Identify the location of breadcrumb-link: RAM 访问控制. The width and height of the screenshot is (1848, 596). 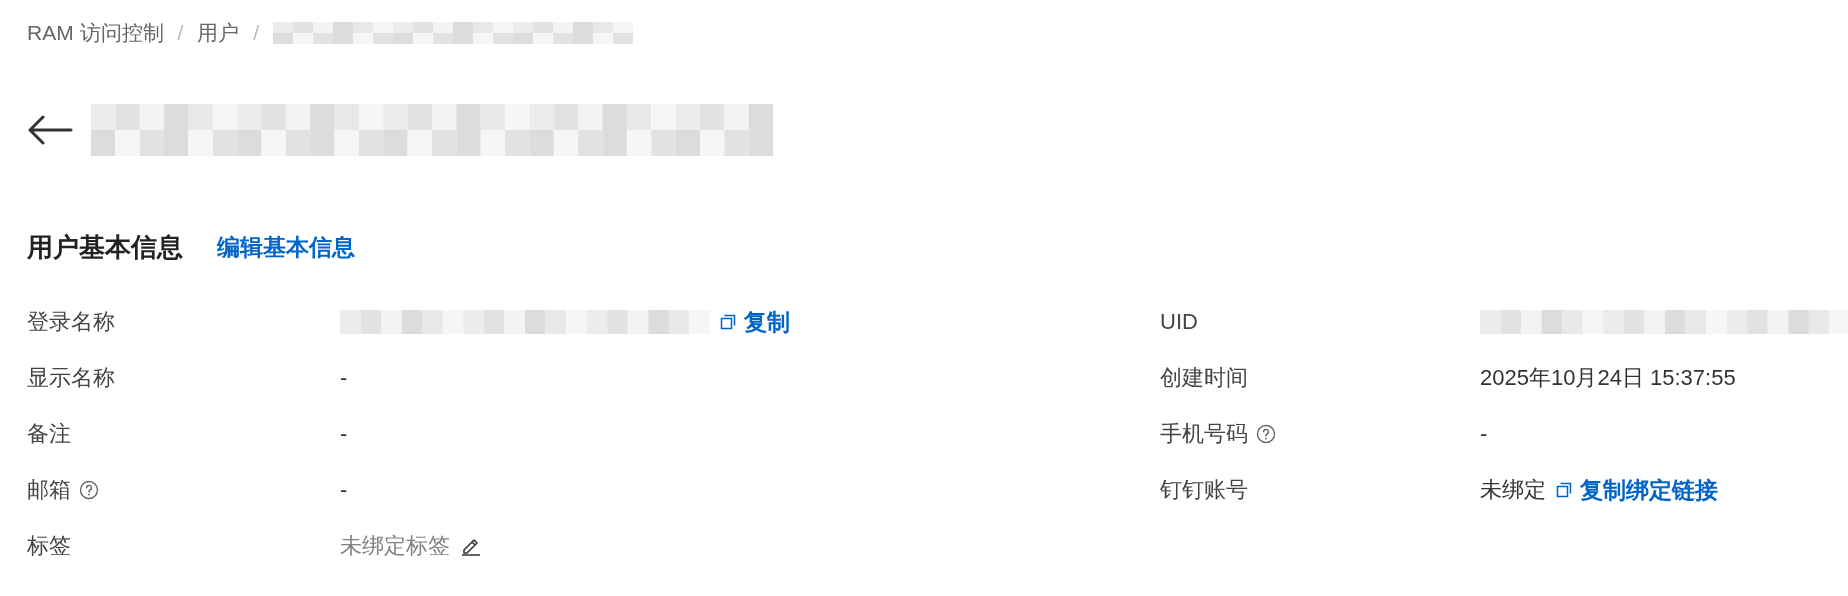
(95, 33).